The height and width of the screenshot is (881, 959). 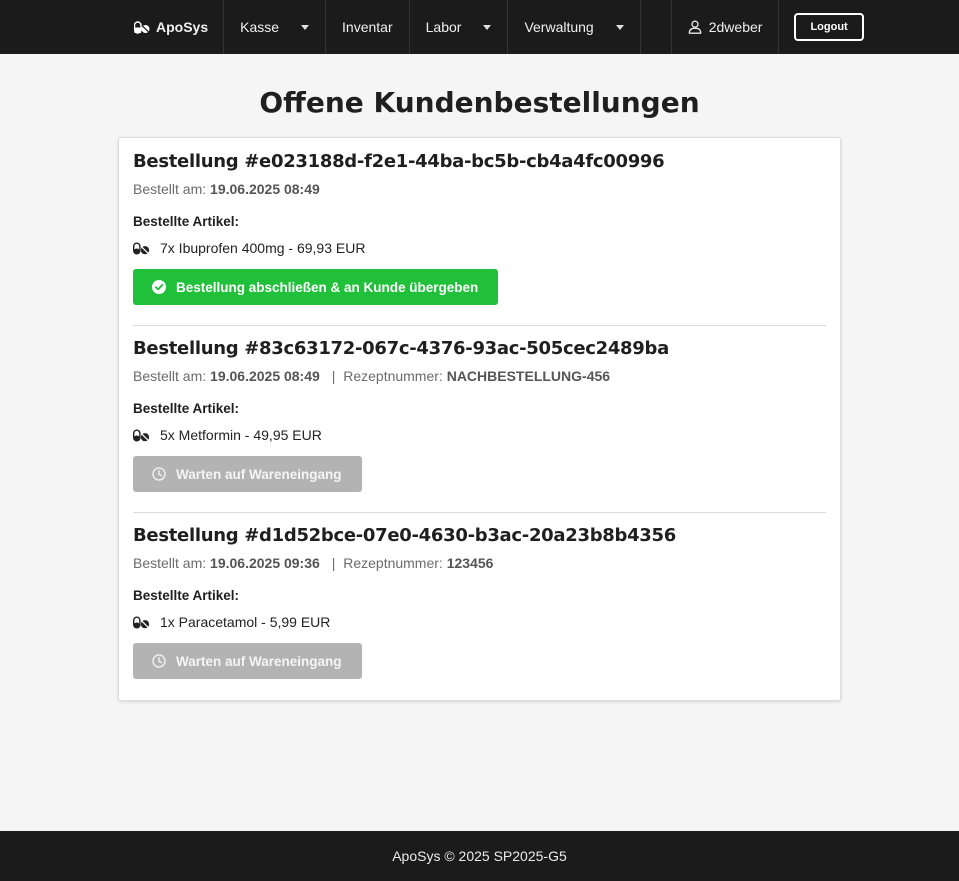 I want to click on check-circle-icon, so click(x=159, y=287).